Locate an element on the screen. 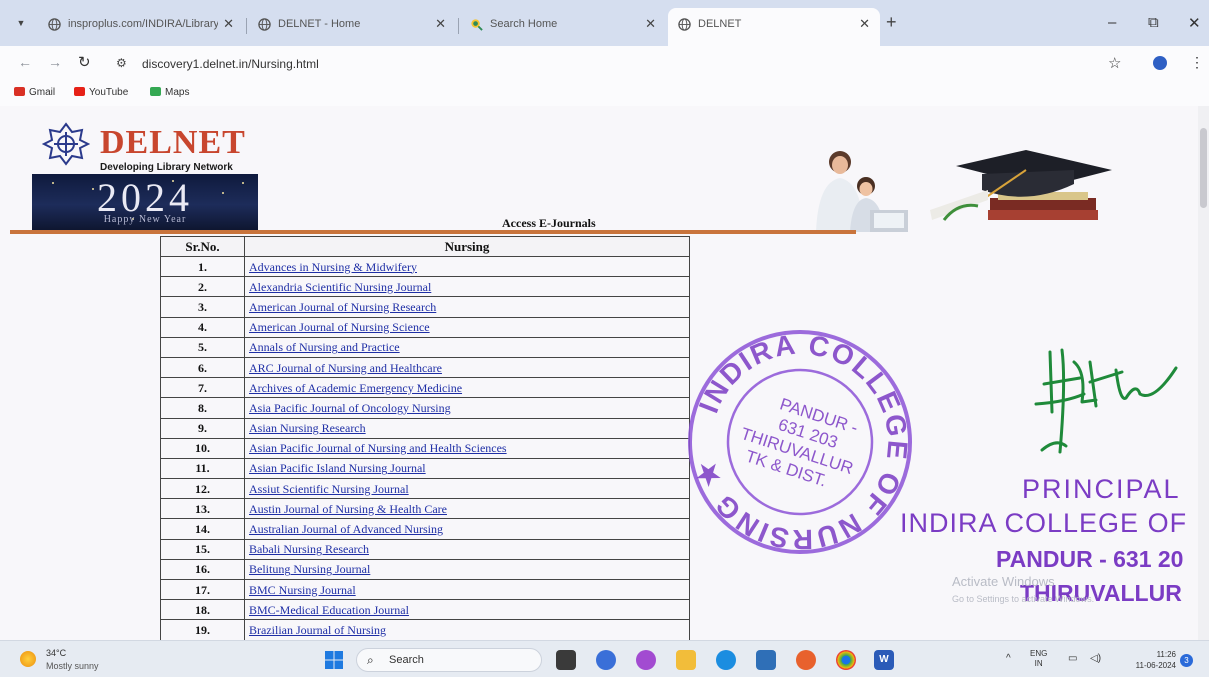 This screenshot has height=677, width=1209. language-code: ENG is located at coordinates (1039, 653).